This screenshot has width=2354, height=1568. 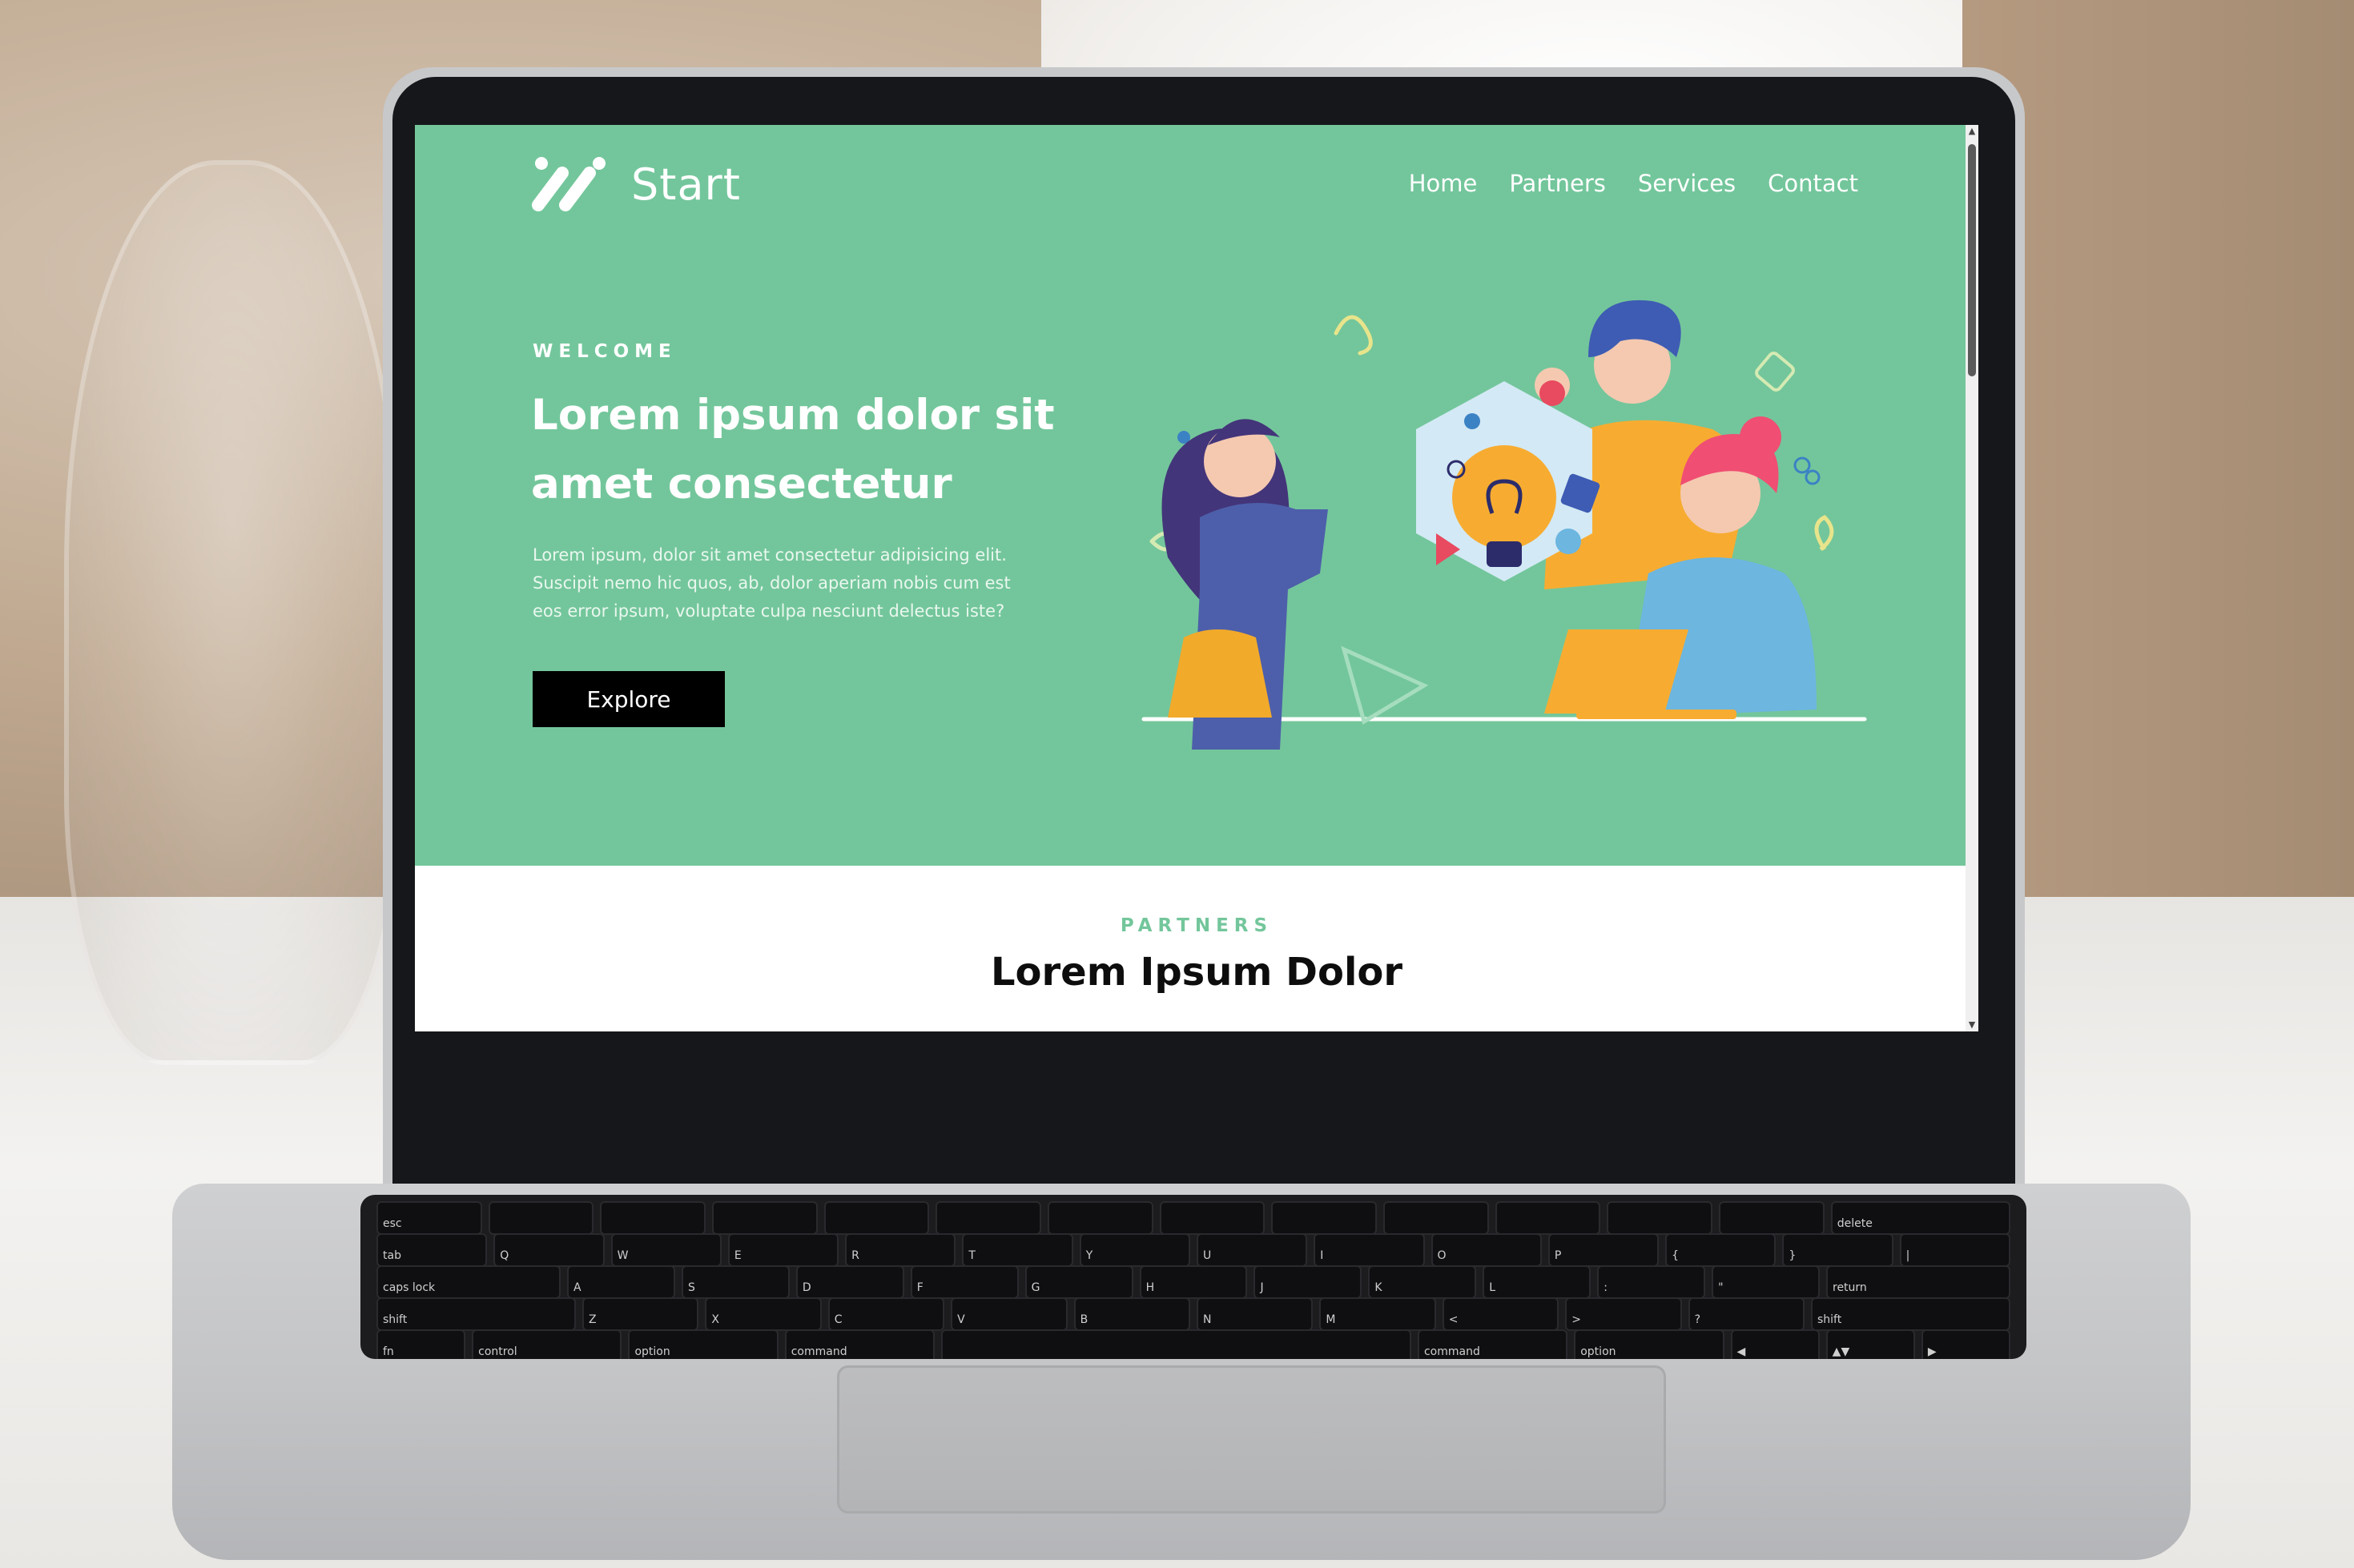 What do you see at coordinates (1954, 1250) in the screenshot?
I see `keyboard-key: |` at bounding box center [1954, 1250].